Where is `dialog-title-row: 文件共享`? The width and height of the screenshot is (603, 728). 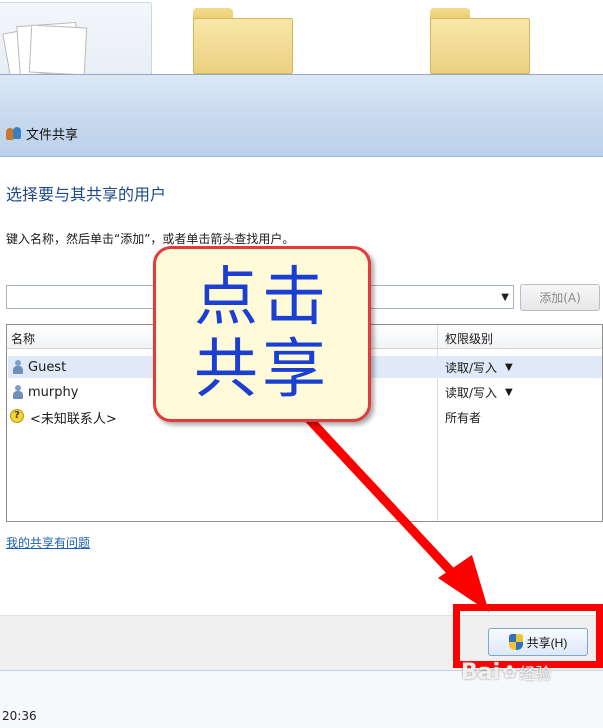
dialog-title-row: 文件共享 is located at coordinates (42, 133).